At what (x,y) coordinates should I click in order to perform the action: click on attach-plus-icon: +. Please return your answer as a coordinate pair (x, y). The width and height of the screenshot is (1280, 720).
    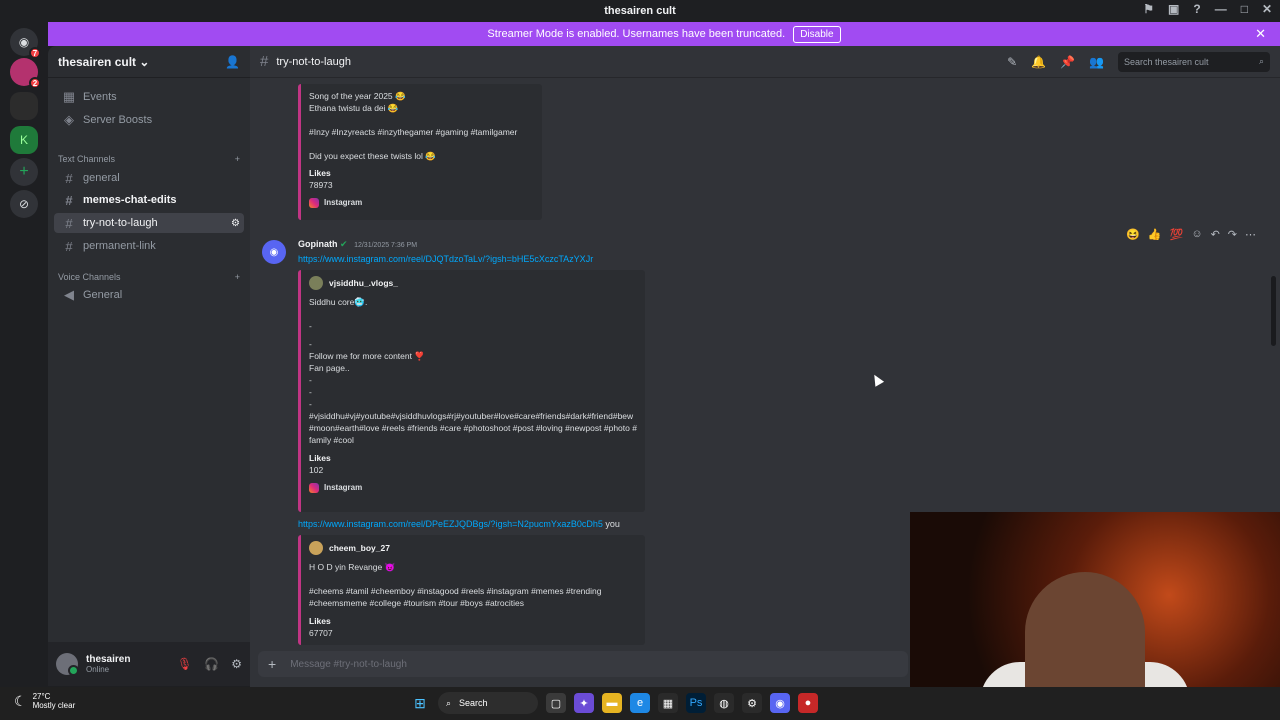
    Looking at the image, I should click on (272, 664).